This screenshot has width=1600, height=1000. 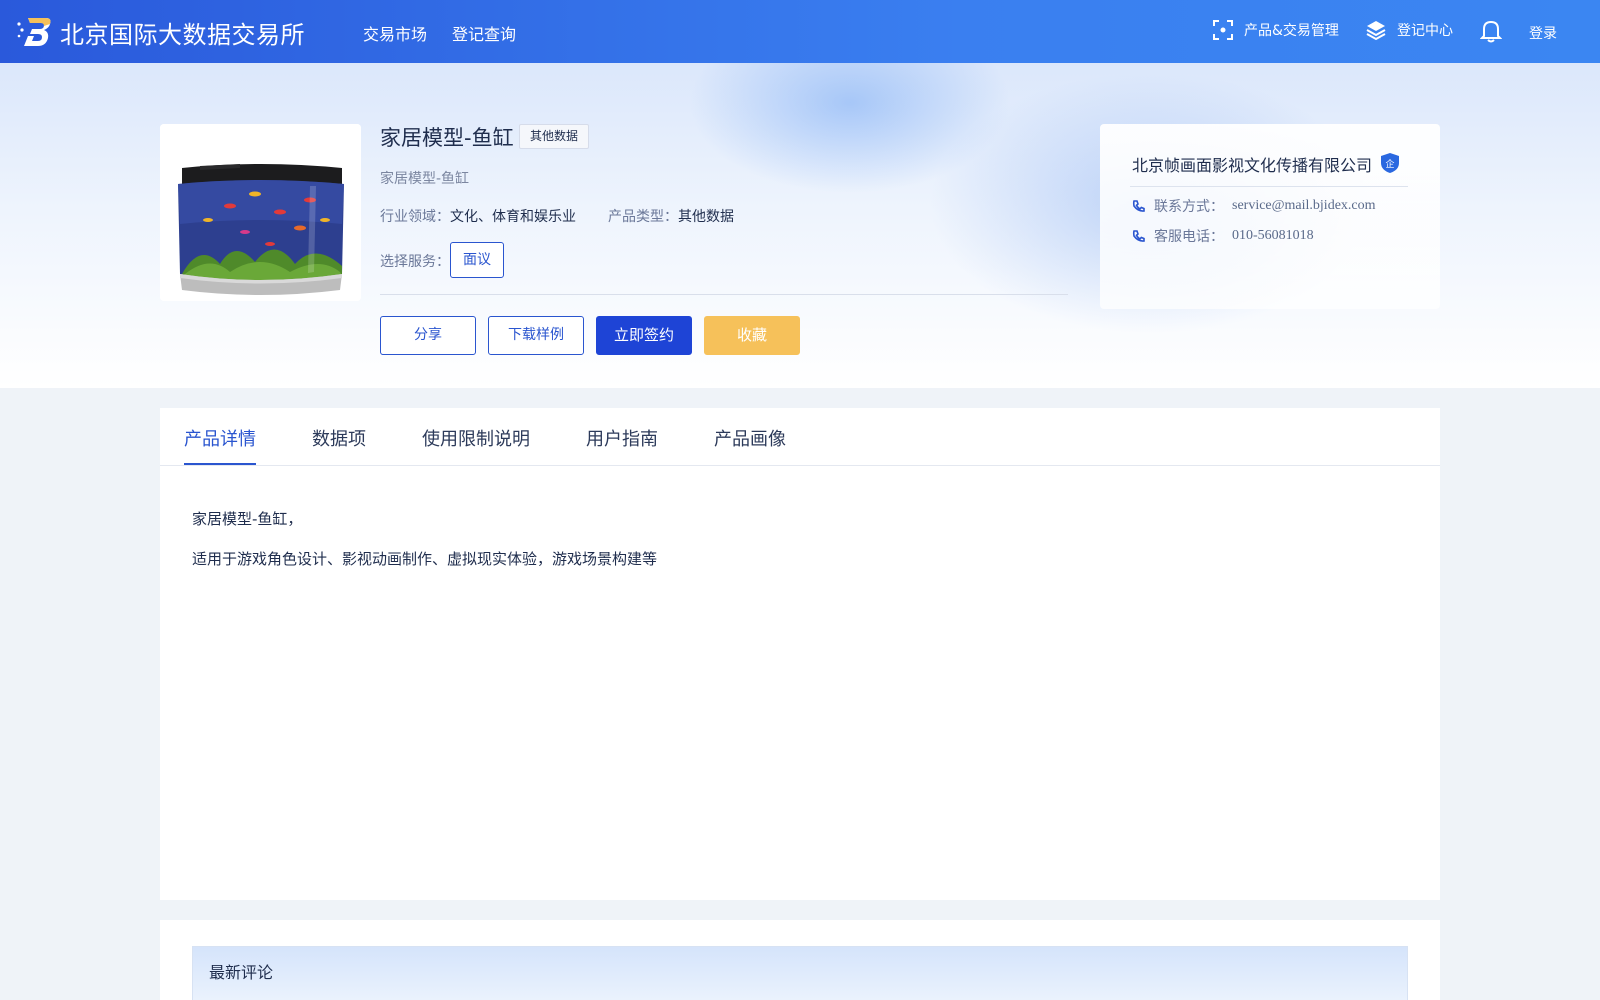 What do you see at coordinates (182, 32) in the screenshot?
I see `site-title: 北京国际大数据交易所` at bounding box center [182, 32].